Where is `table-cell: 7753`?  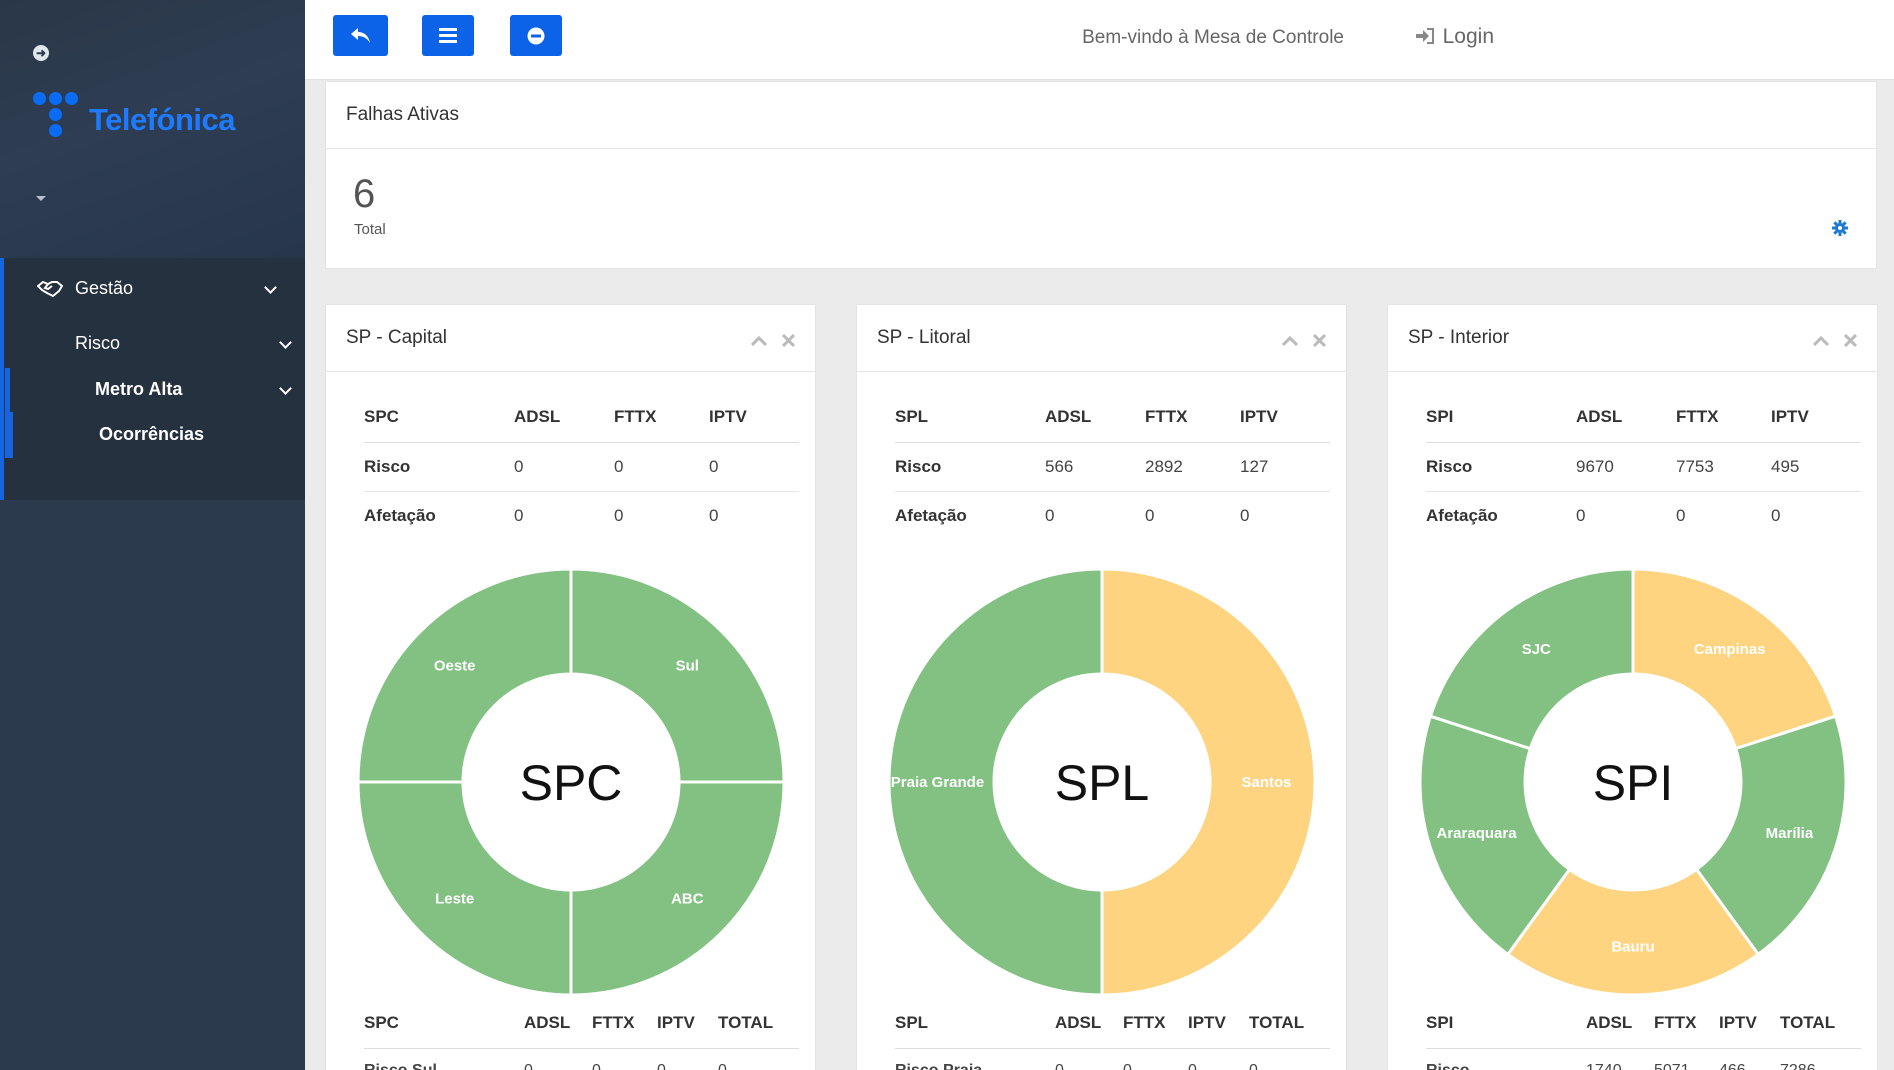 table-cell: 7753 is located at coordinates (1723, 467).